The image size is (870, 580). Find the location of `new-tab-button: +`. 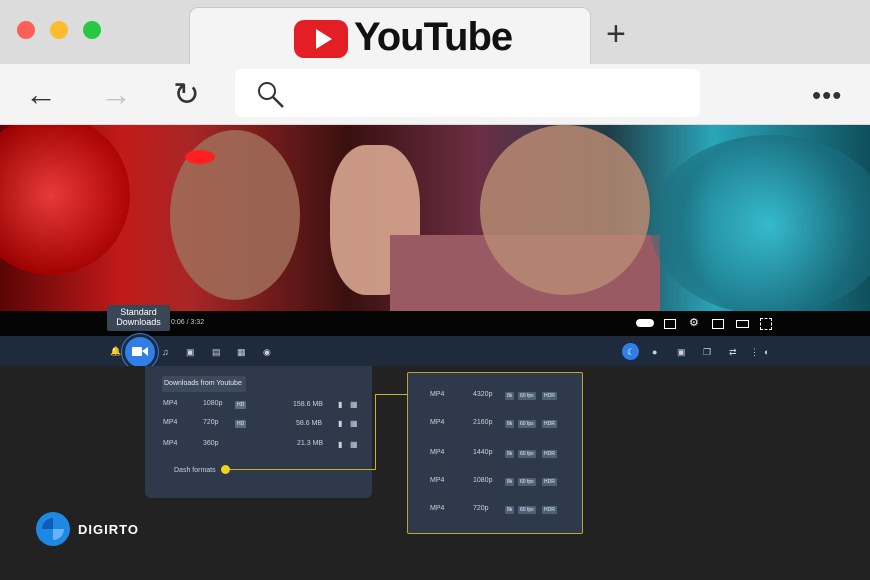

new-tab-button: + is located at coordinates (616, 34).